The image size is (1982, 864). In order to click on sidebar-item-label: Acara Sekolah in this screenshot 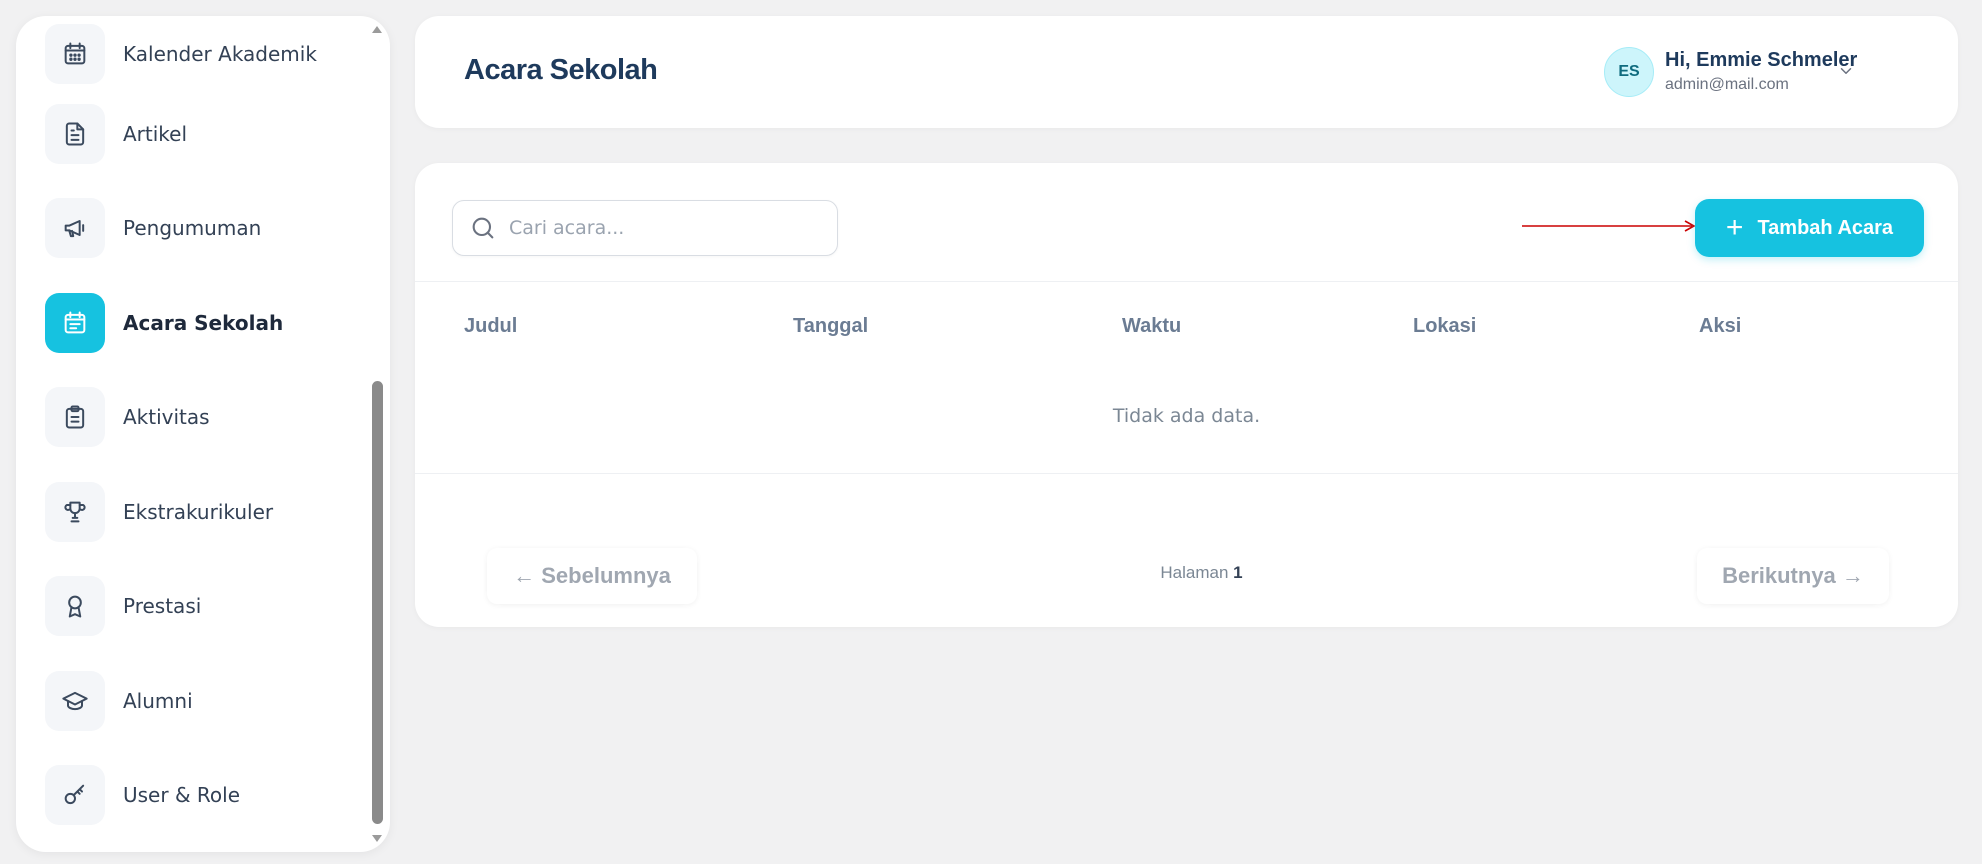, I will do `click(203, 323)`.